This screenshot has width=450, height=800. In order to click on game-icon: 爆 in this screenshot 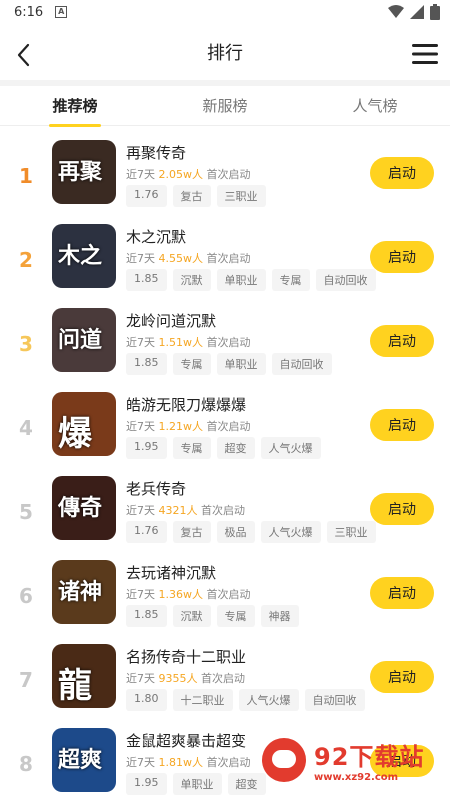, I will do `click(84, 424)`.